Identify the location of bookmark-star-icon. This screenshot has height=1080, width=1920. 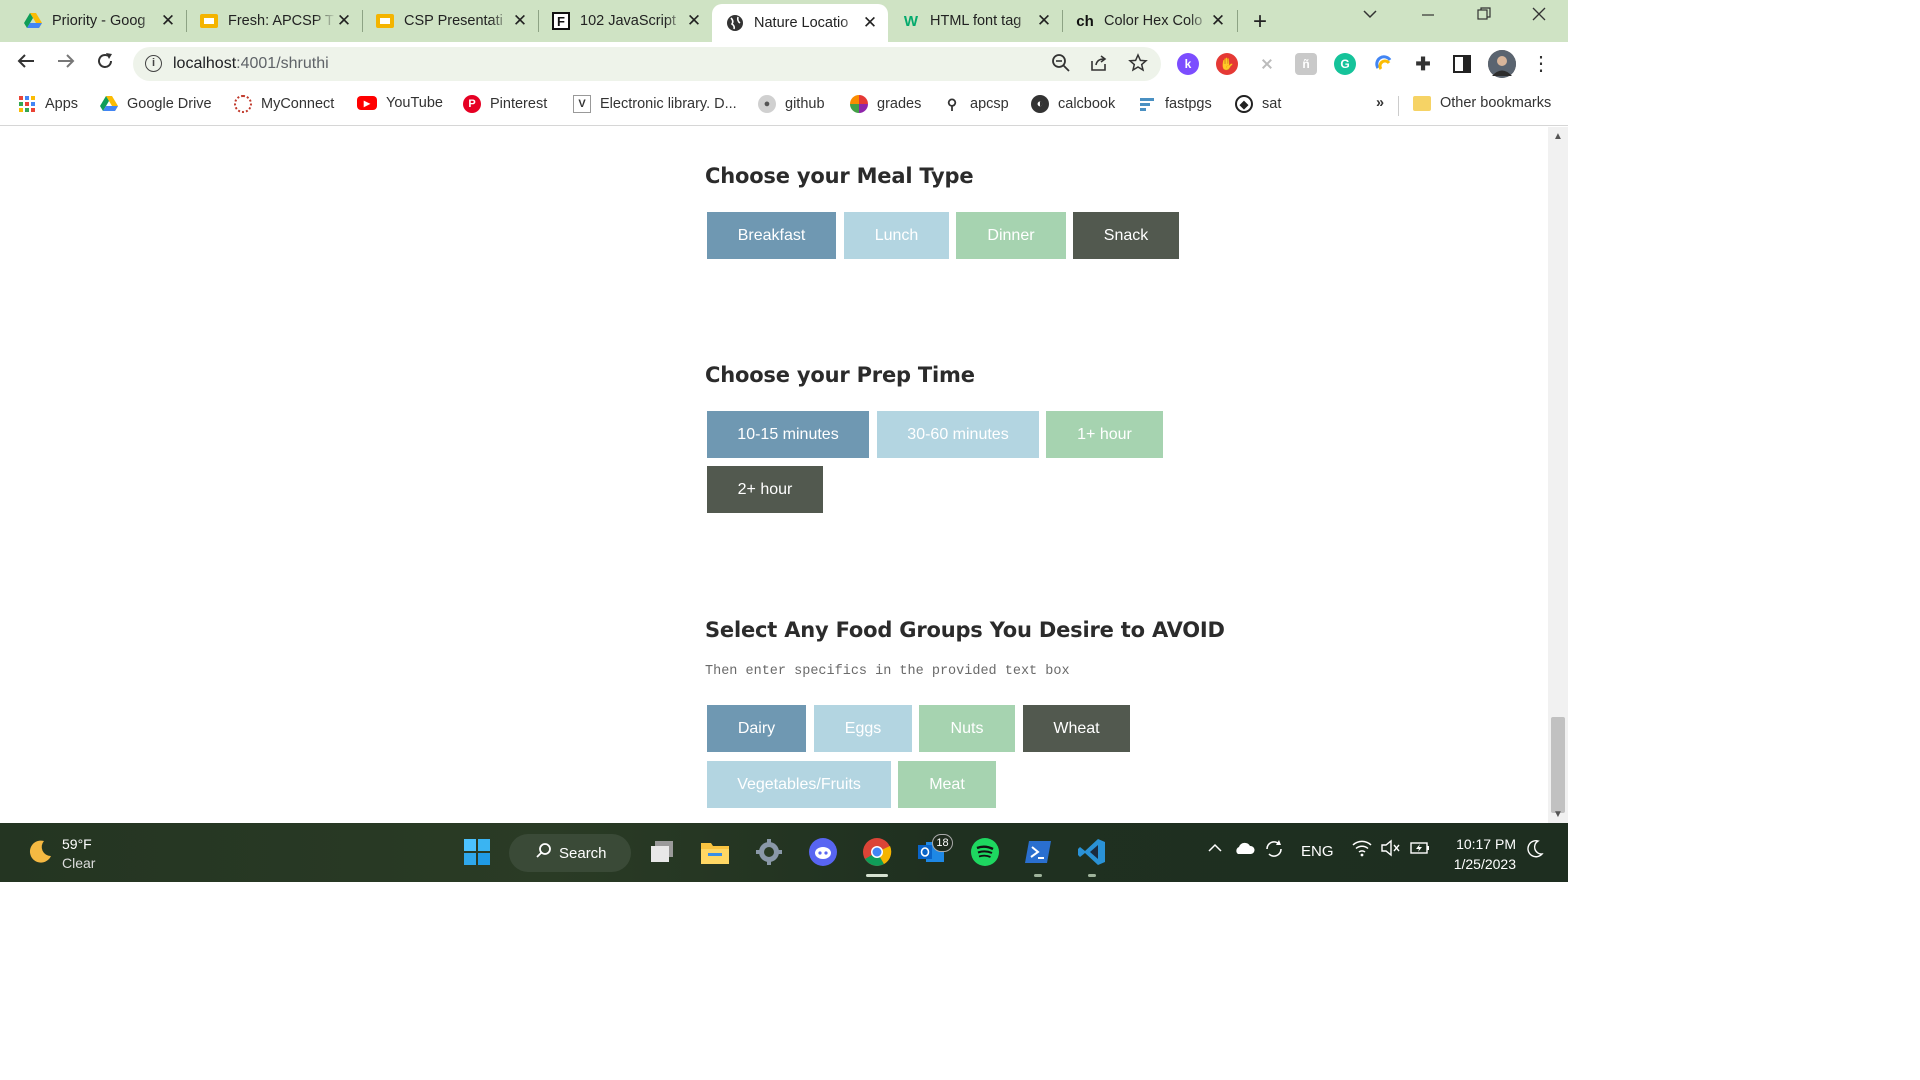
(1138, 65).